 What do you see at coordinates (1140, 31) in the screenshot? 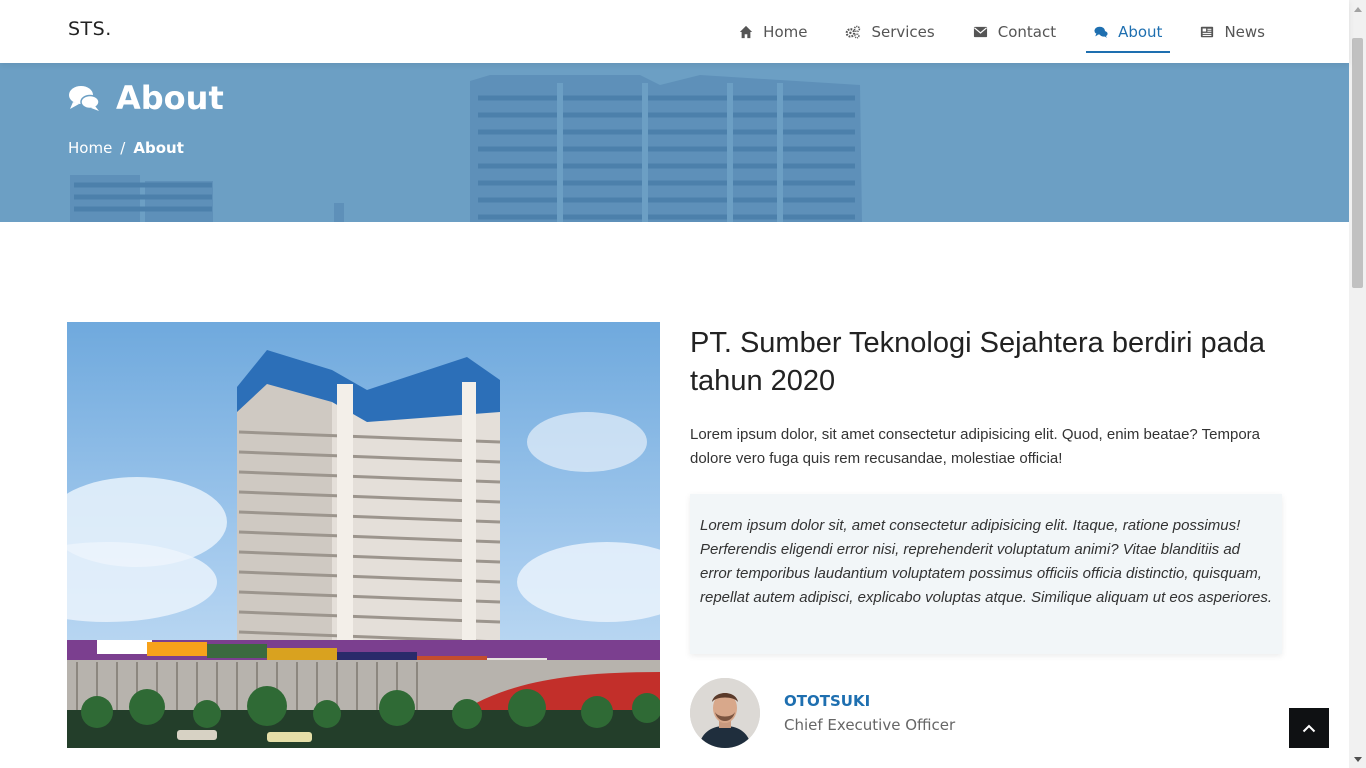
I see `nav-label: About` at bounding box center [1140, 31].